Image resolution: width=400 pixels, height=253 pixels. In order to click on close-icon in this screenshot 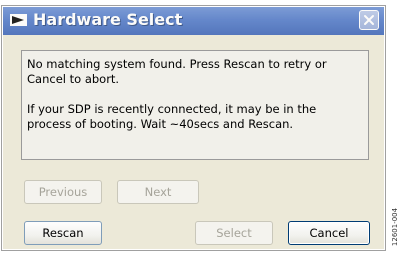, I will do `click(369, 20)`.